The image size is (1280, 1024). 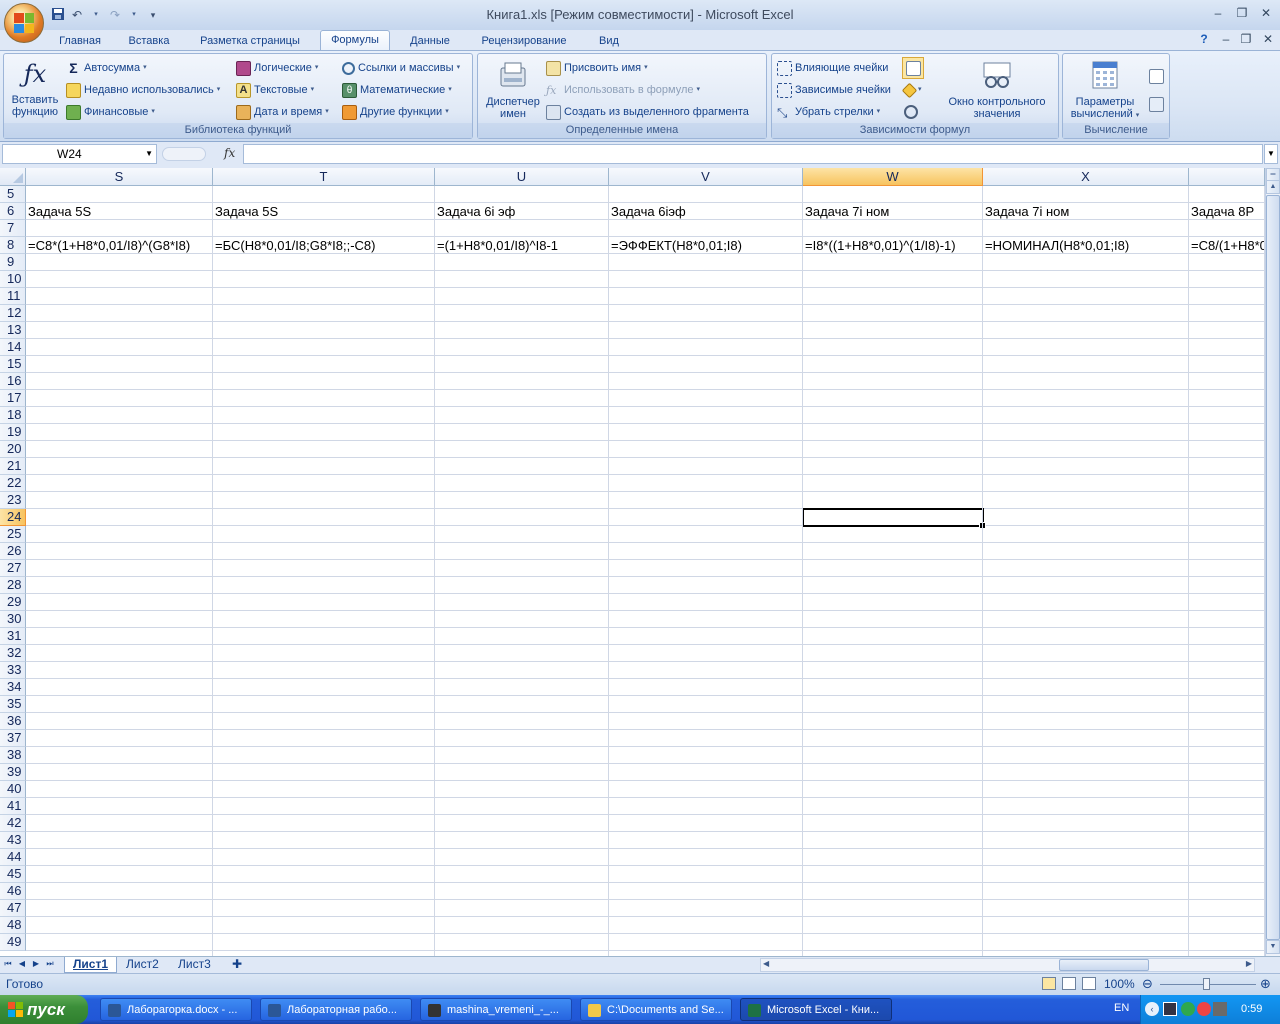 I want to click on horizontal-scroll-thumb, so click(x=1104, y=965).